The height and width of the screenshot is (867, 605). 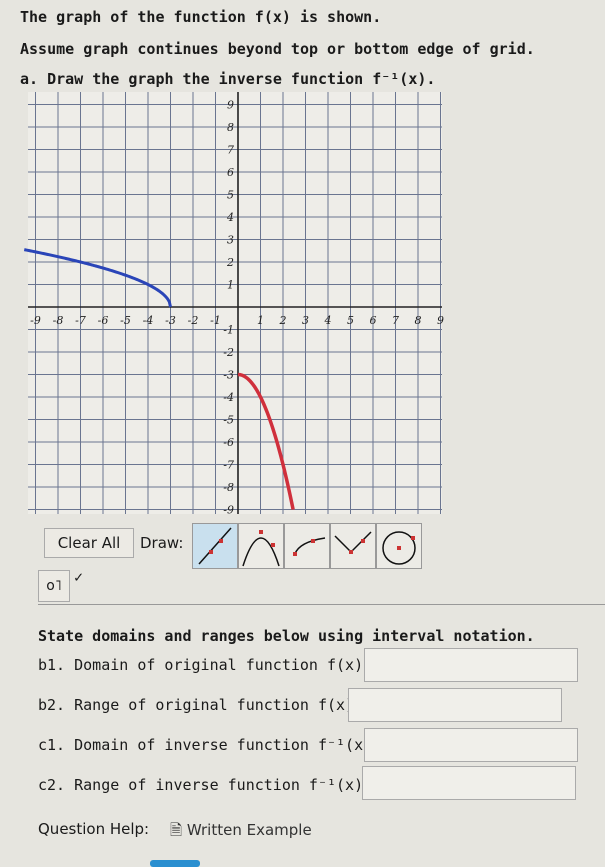 What do you see at coordinates (471, 665) in the screenshot?
I see `domain-f-input` at bounding box center [471, 665].